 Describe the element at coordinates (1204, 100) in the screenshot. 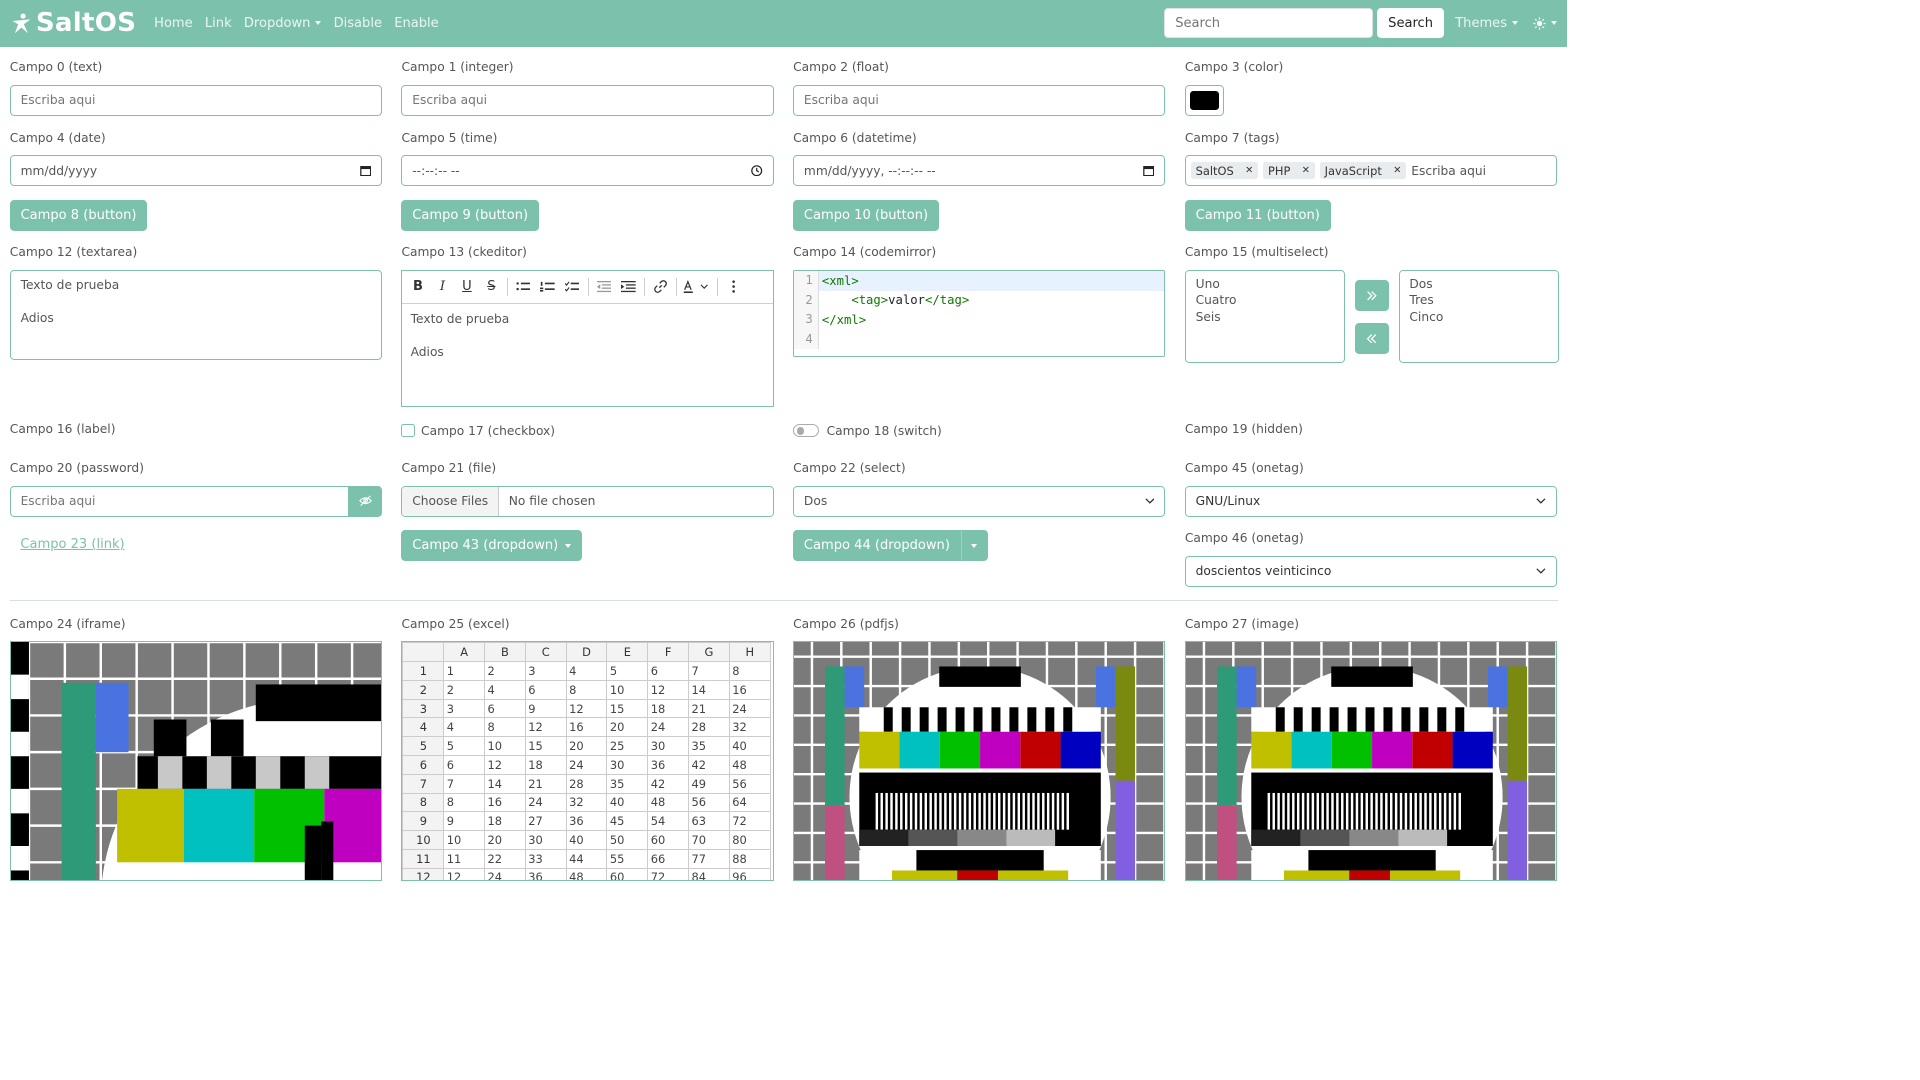

I see `field-3-color-picker` at that location.